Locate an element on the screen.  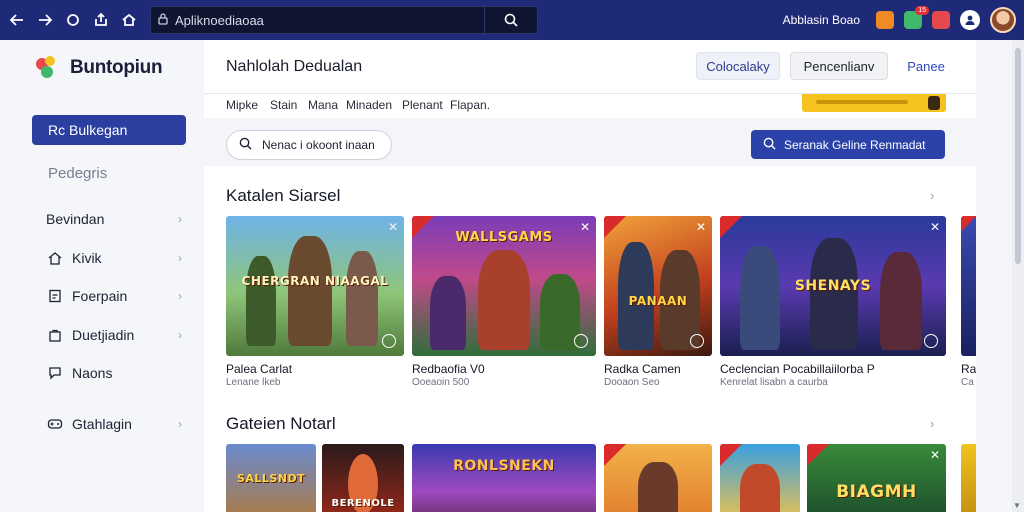
back-icon is located at coordinates (17, 20).